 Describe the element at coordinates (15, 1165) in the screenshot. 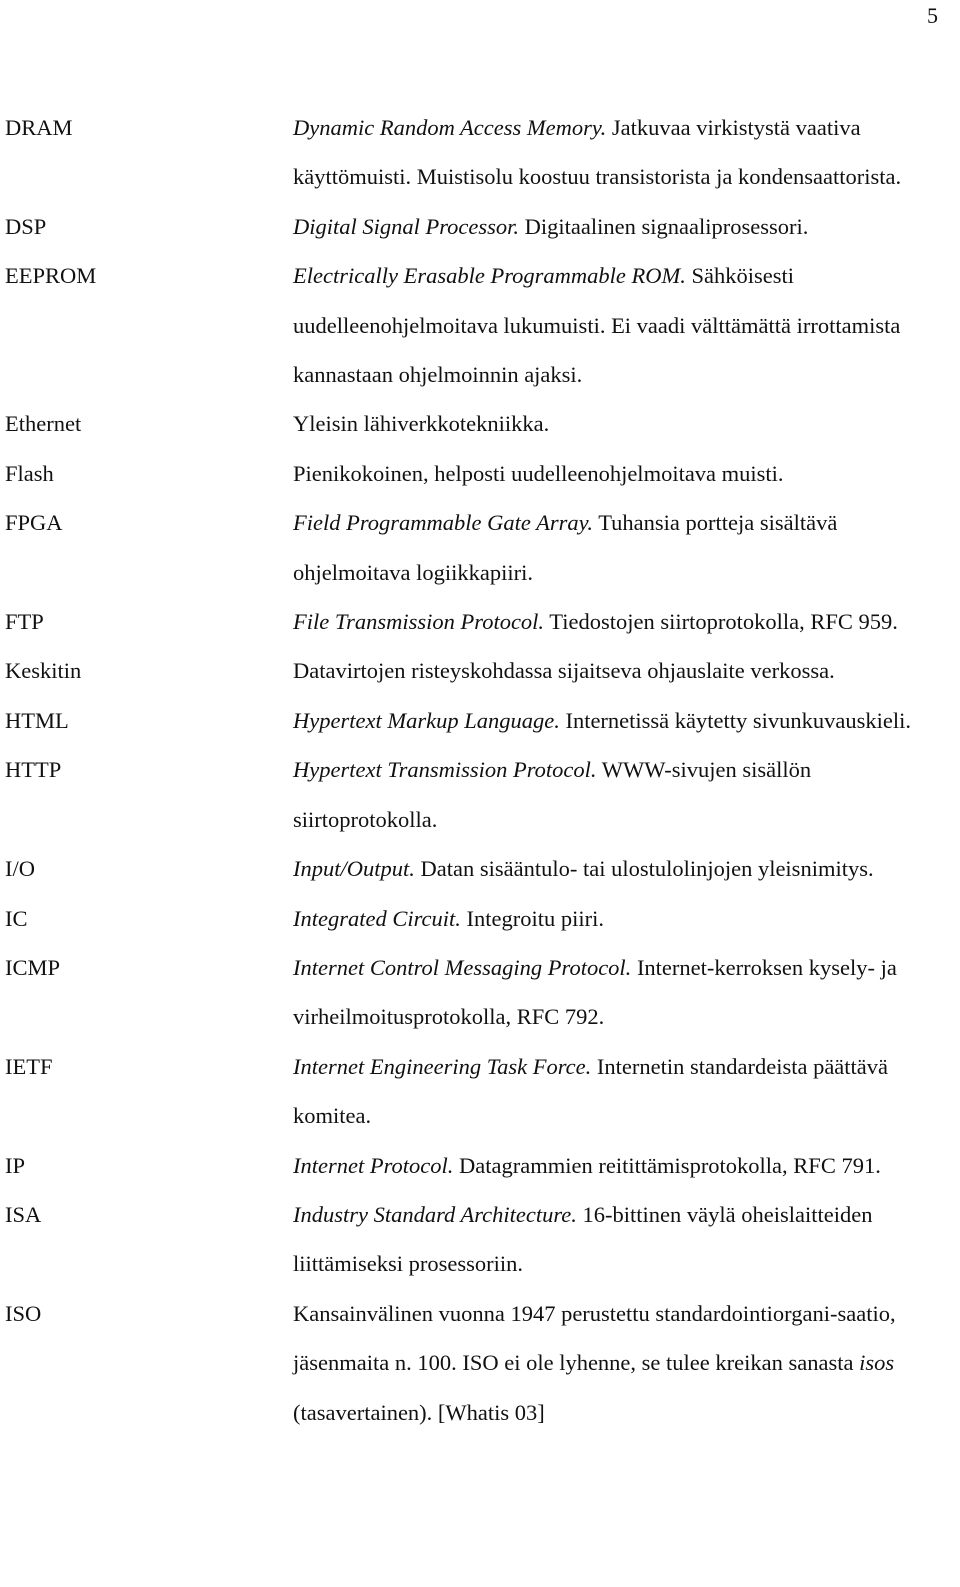

I see `glossary-term: IP` at that location.